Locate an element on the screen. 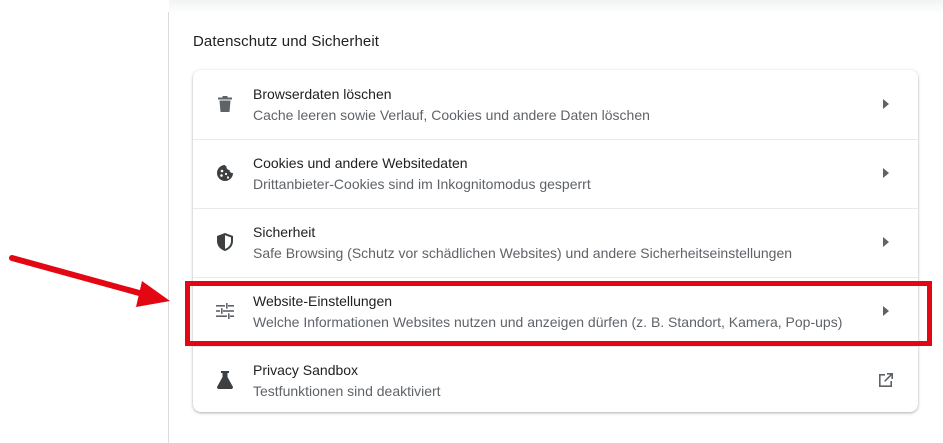  toolbar-shadow is located at coordinates (556, 7).